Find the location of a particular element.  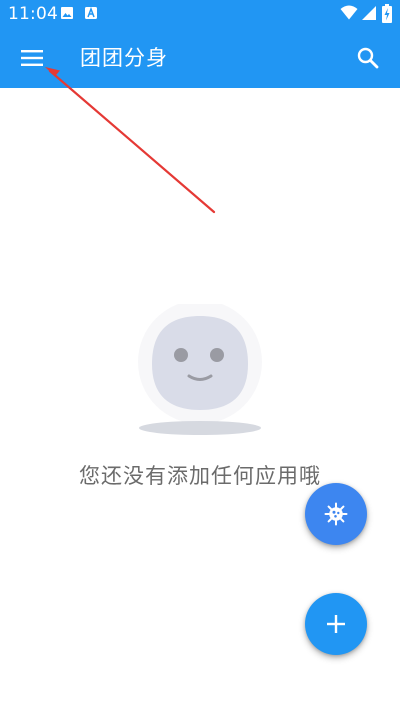

wifi-icon is located at coordinates (349, 12).